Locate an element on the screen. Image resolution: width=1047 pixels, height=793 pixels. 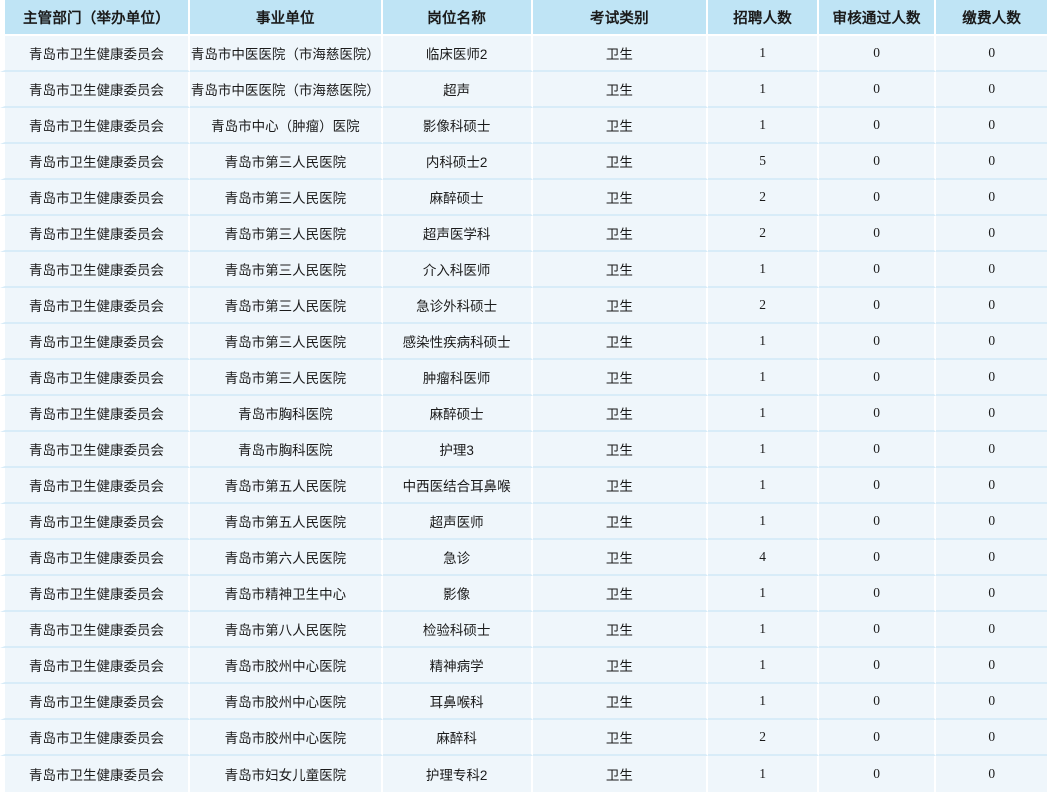
table-row: 青岛市卫生健康委员会 青岛市精神卫生中心 影像 卫生 1 0 0 is located at coordinates (523, 594).